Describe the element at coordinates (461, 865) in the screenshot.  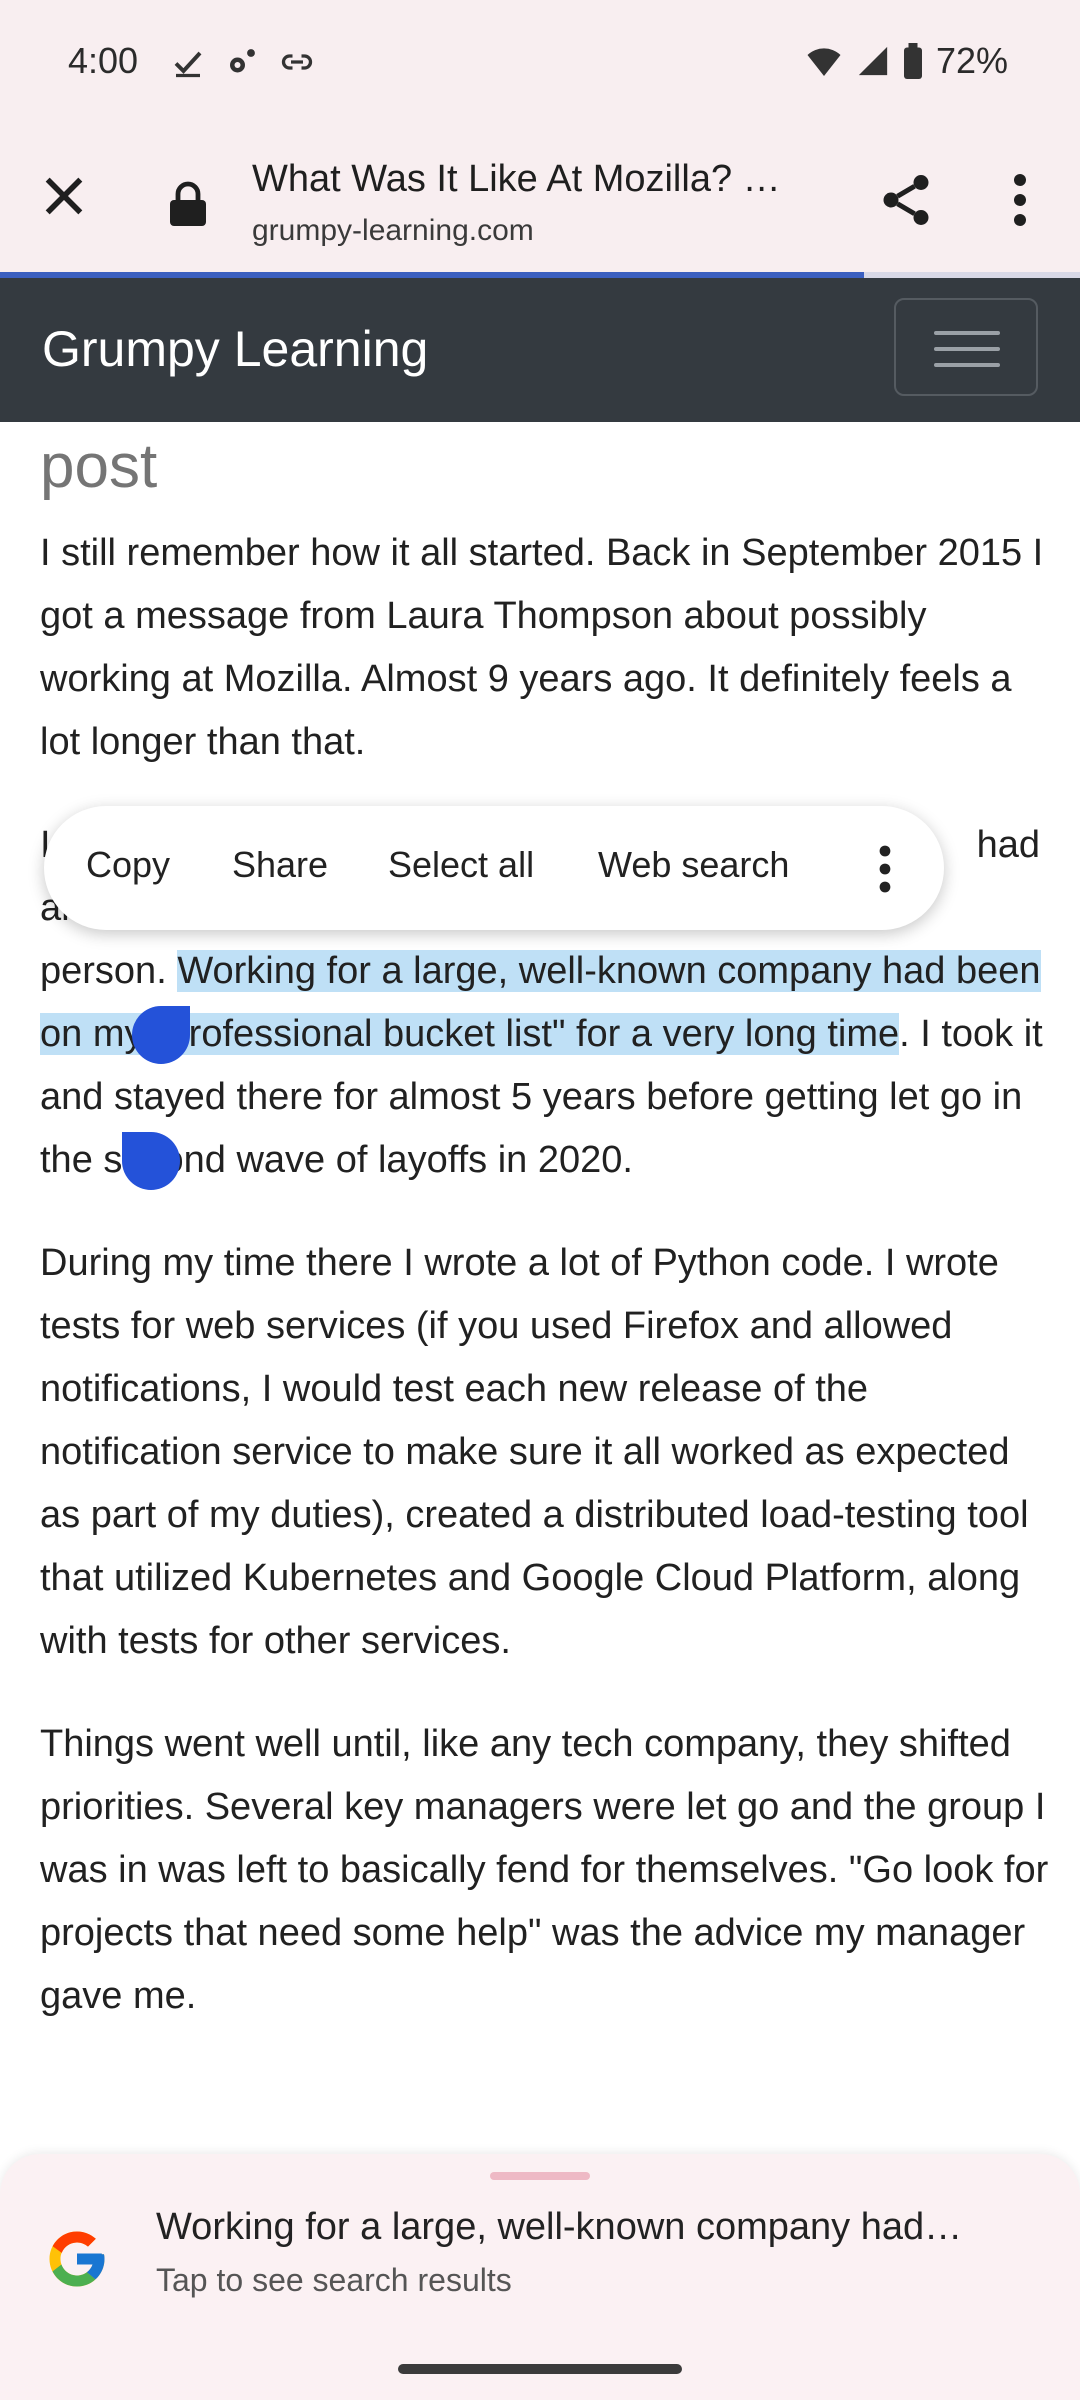
I see `select-all-button: Select all` at that location.